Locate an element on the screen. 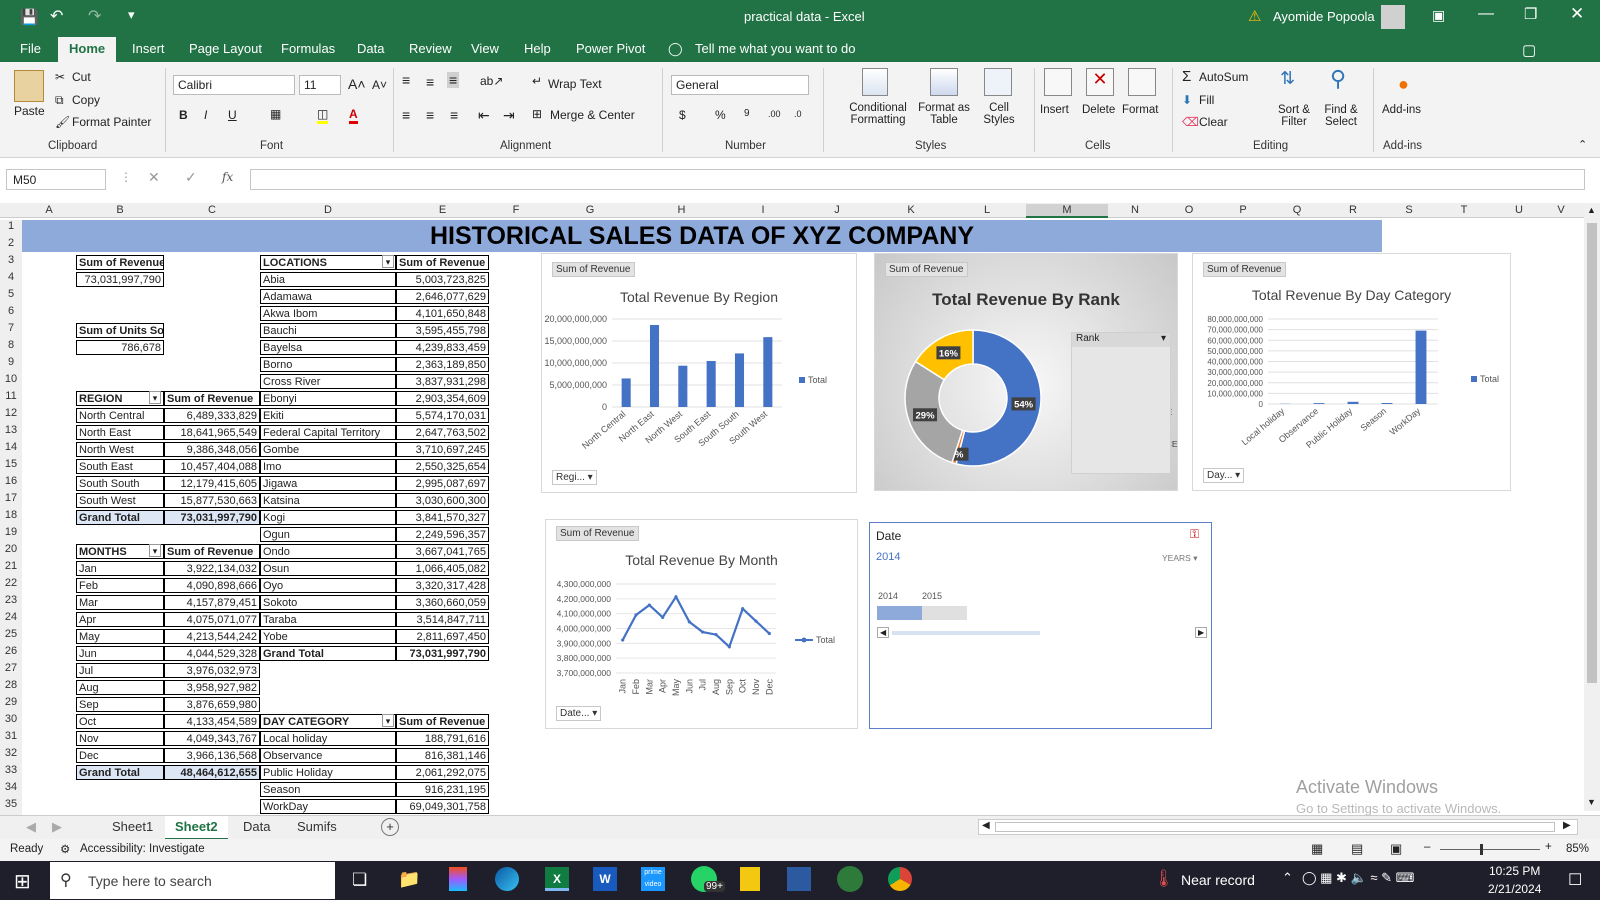 This screenshot has width=1600, height=900. row-header: 28 is located at coordinates (11, 687).